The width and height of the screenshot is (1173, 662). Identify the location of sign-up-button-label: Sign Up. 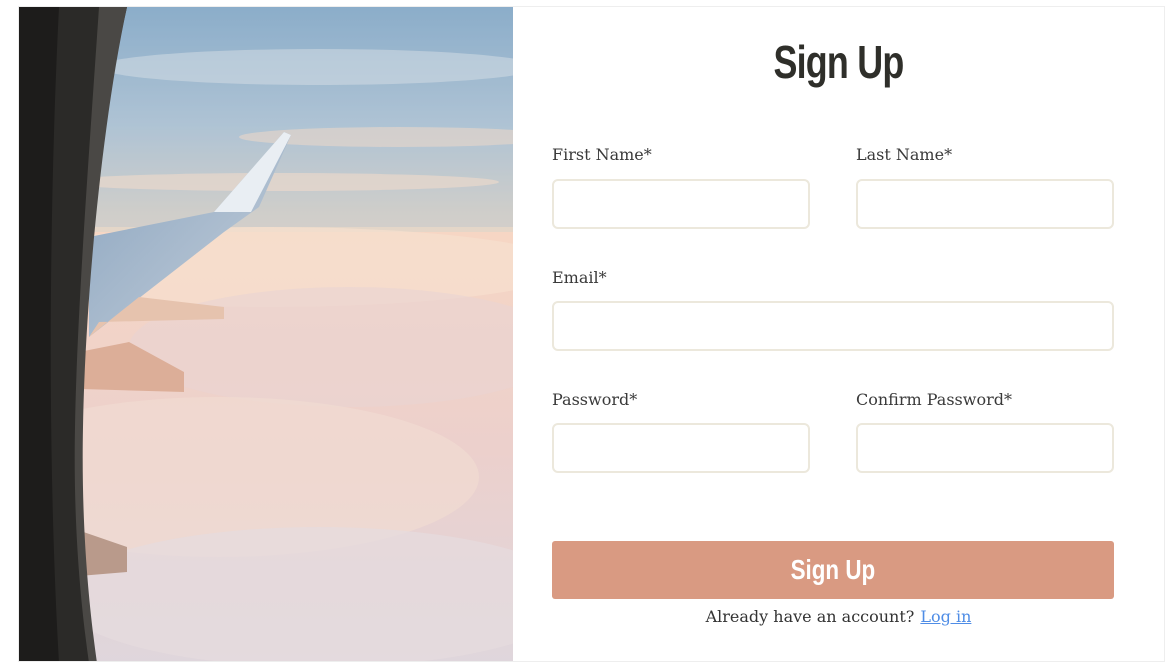
(833, 569).